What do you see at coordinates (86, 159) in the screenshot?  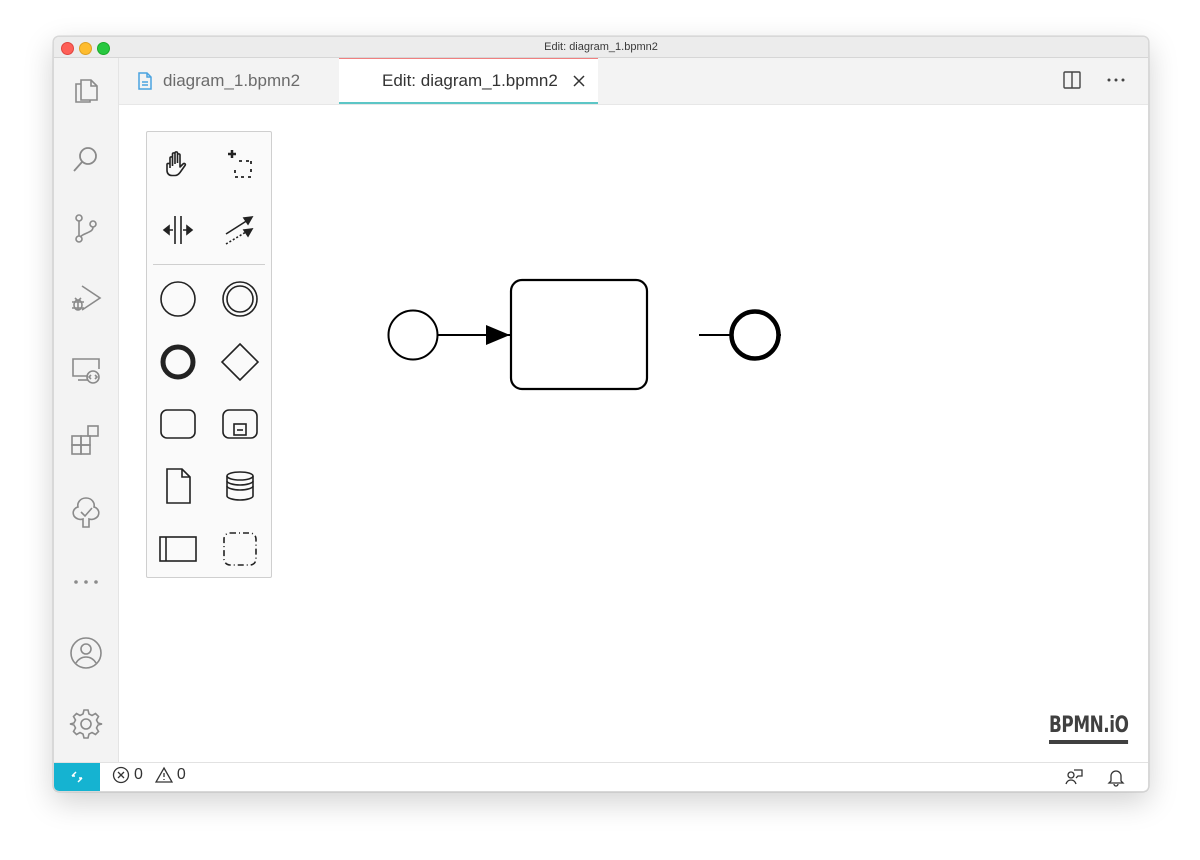 I see `search-icon` at bounding box center [86, 159].